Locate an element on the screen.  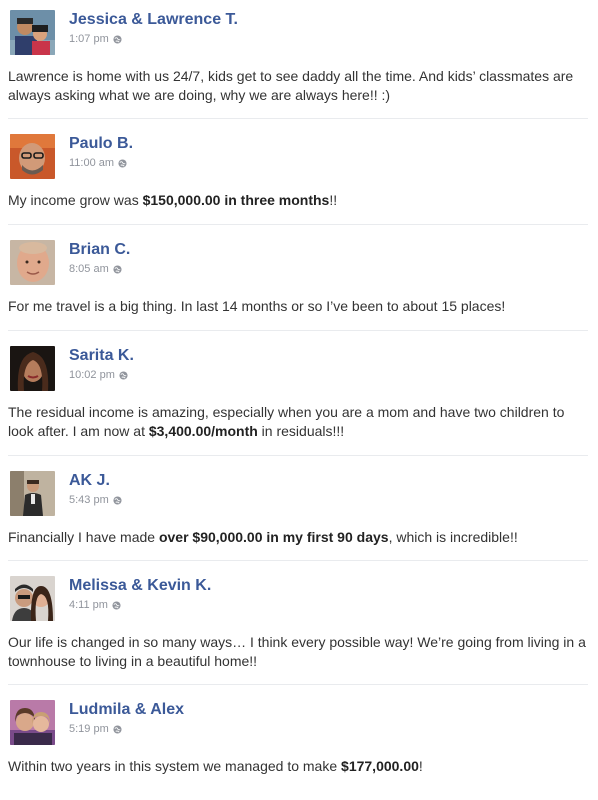
post-time: 10:02 pm is located at coordinates (92, 375).